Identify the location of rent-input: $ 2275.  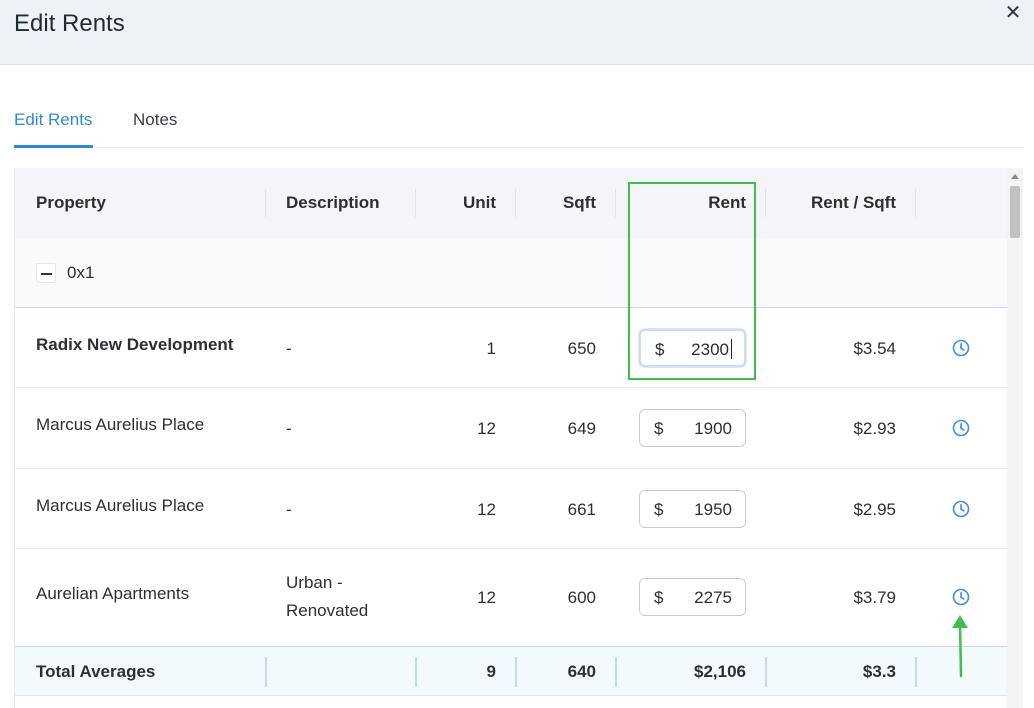
(692, 597).